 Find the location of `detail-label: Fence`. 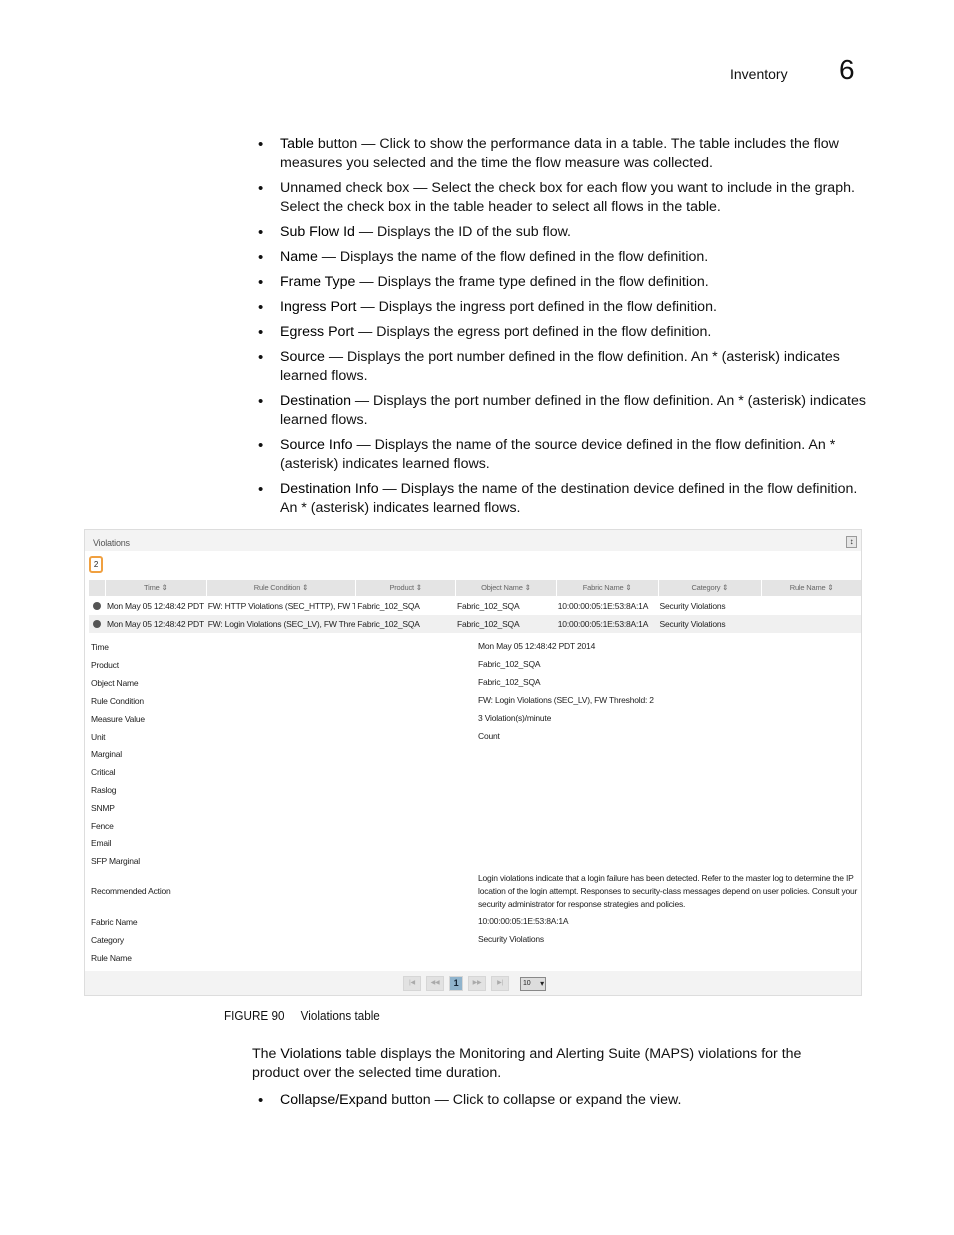

detail-label: Fence is located at coordinates (102, 826).